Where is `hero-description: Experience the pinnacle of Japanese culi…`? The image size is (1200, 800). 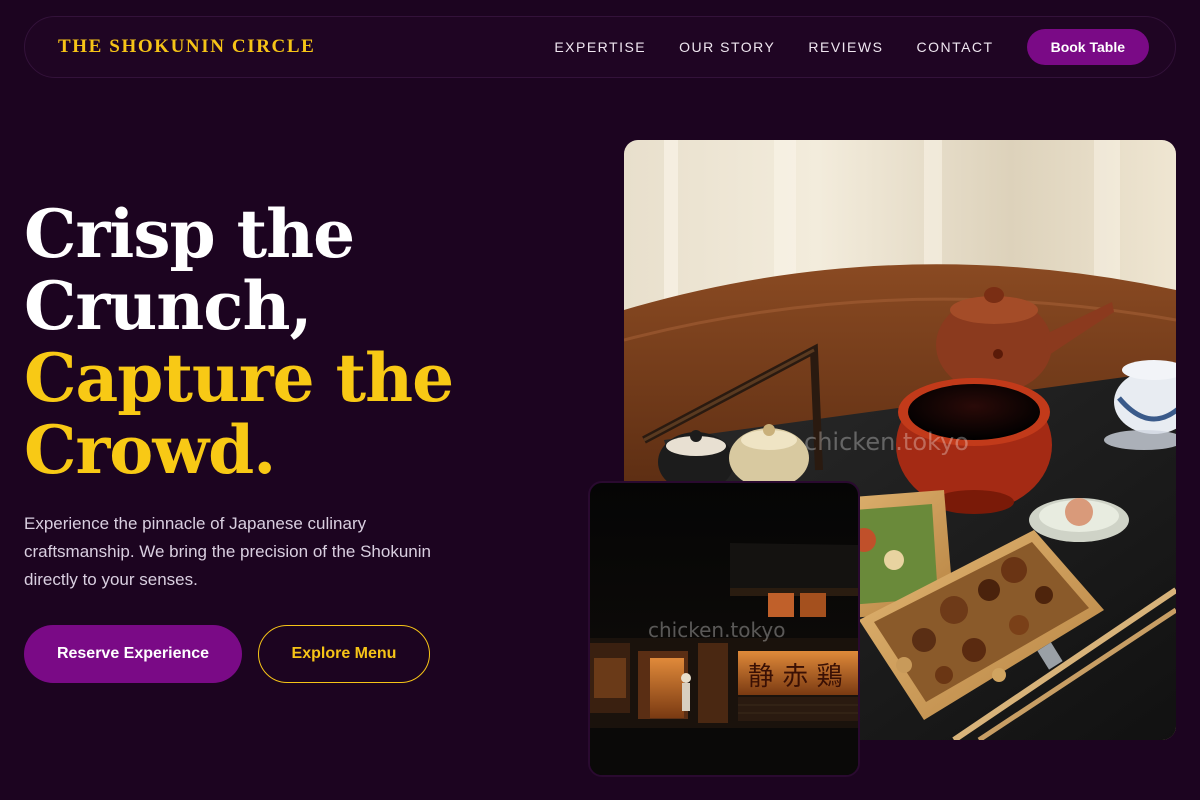
hero-description: Experience the pinnacle of Japanese culi… is located at coordinates (227, 551).